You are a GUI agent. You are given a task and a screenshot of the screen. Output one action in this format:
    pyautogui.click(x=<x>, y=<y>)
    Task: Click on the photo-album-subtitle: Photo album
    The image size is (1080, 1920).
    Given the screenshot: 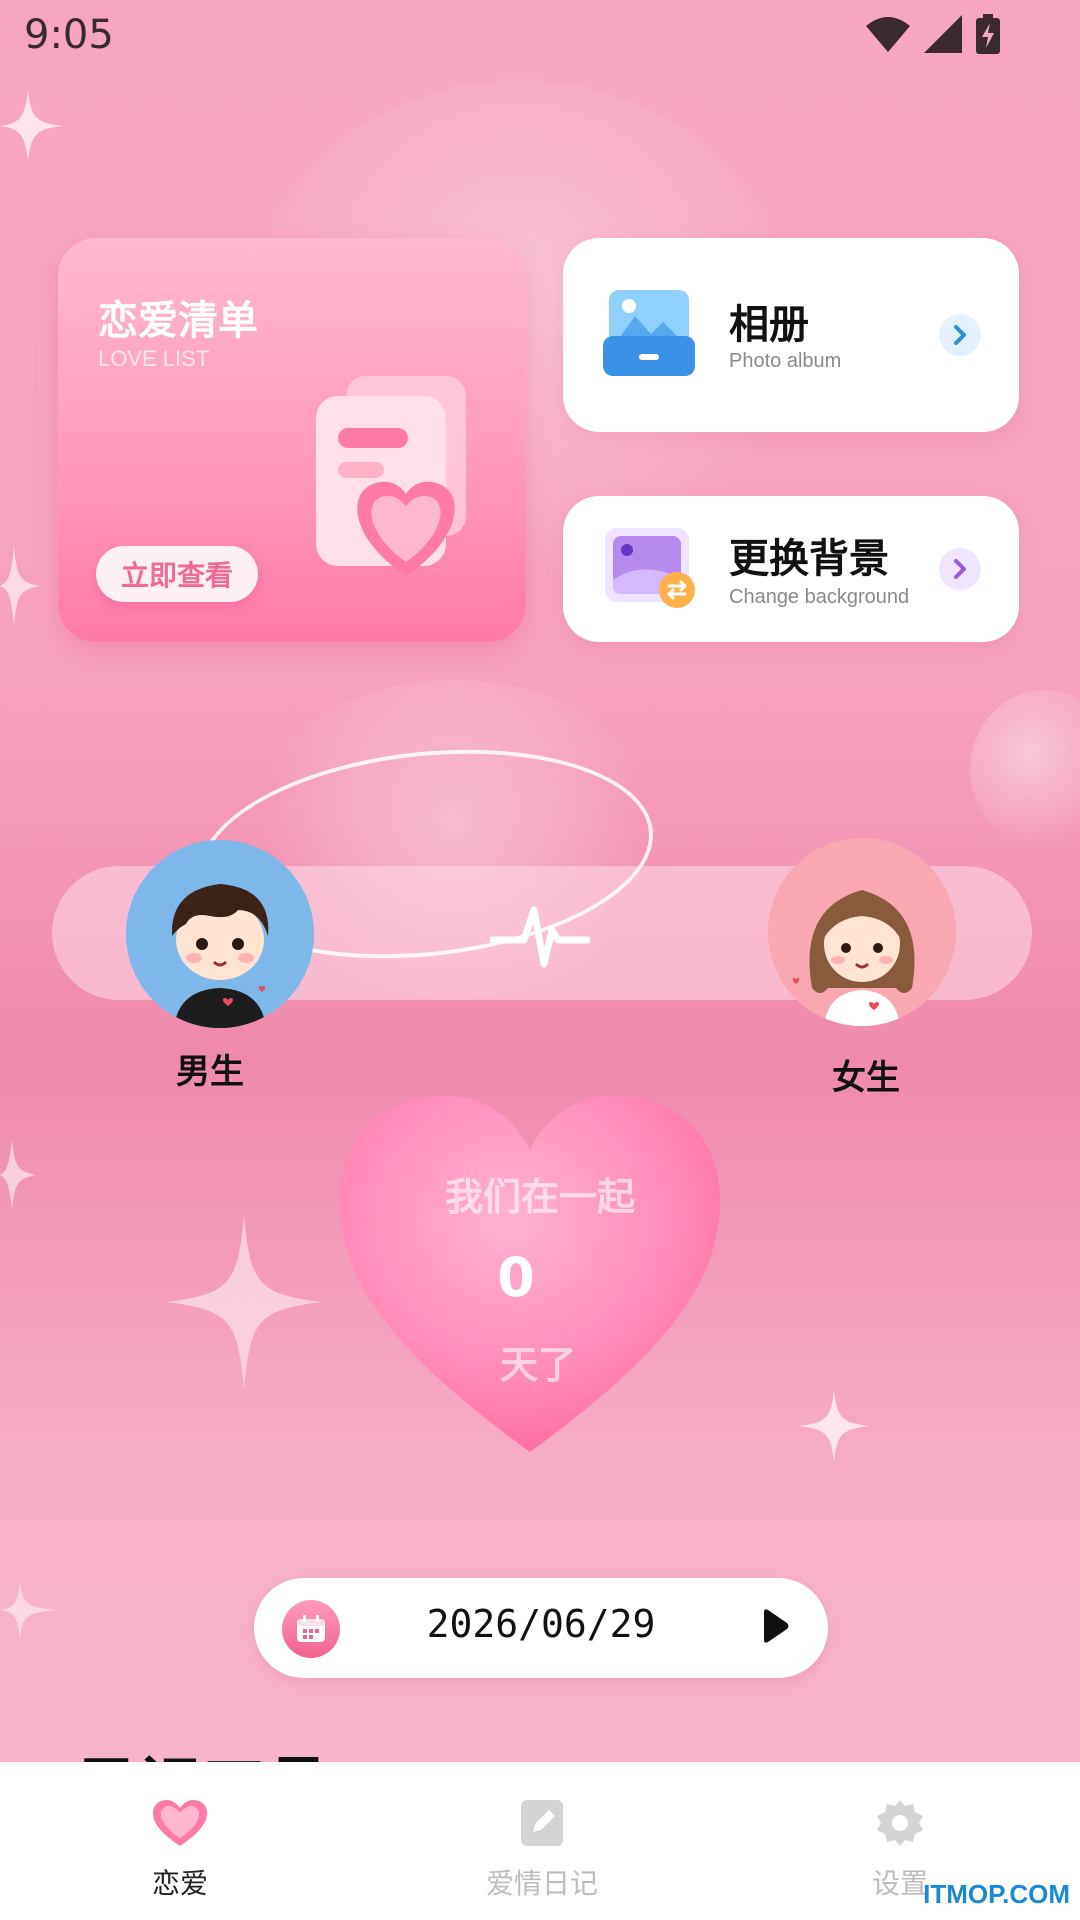 What is the action you would take?
    pyautogui.click(x=785, y=361)
    